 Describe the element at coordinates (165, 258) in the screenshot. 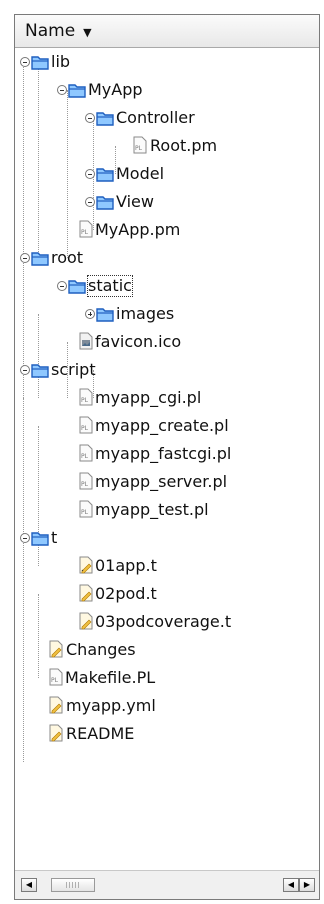

I see `tree-item-root: root` at that location.